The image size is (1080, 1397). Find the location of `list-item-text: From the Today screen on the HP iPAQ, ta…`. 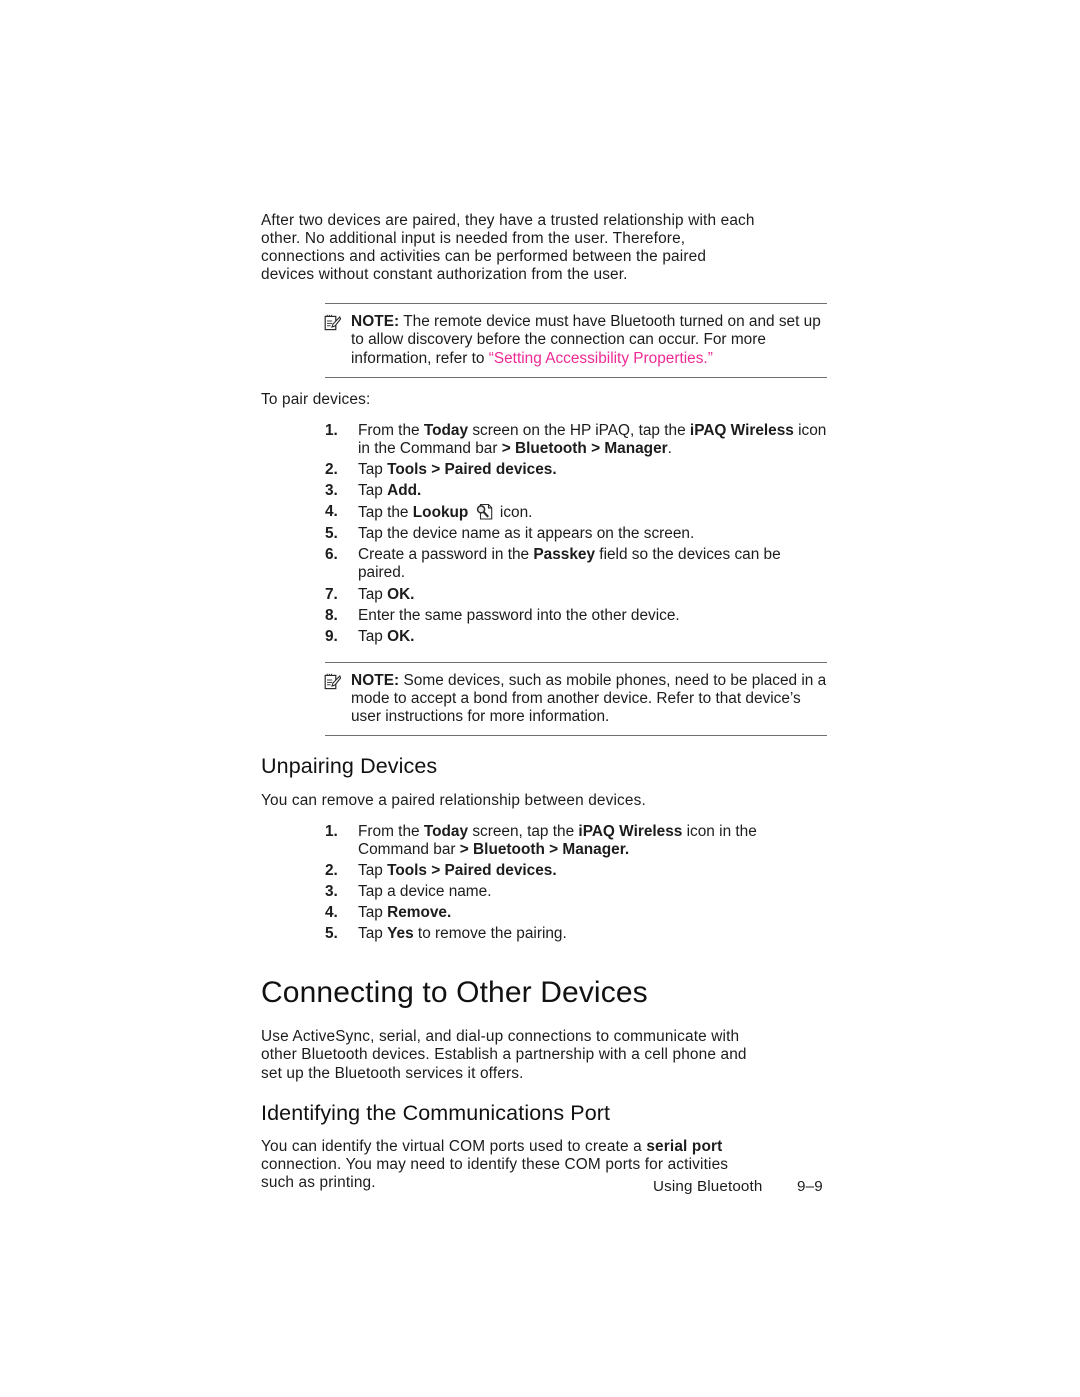

list-item-text: From the Today screen on the HP iPAQ, ta… is located at coordinates (592, 439).